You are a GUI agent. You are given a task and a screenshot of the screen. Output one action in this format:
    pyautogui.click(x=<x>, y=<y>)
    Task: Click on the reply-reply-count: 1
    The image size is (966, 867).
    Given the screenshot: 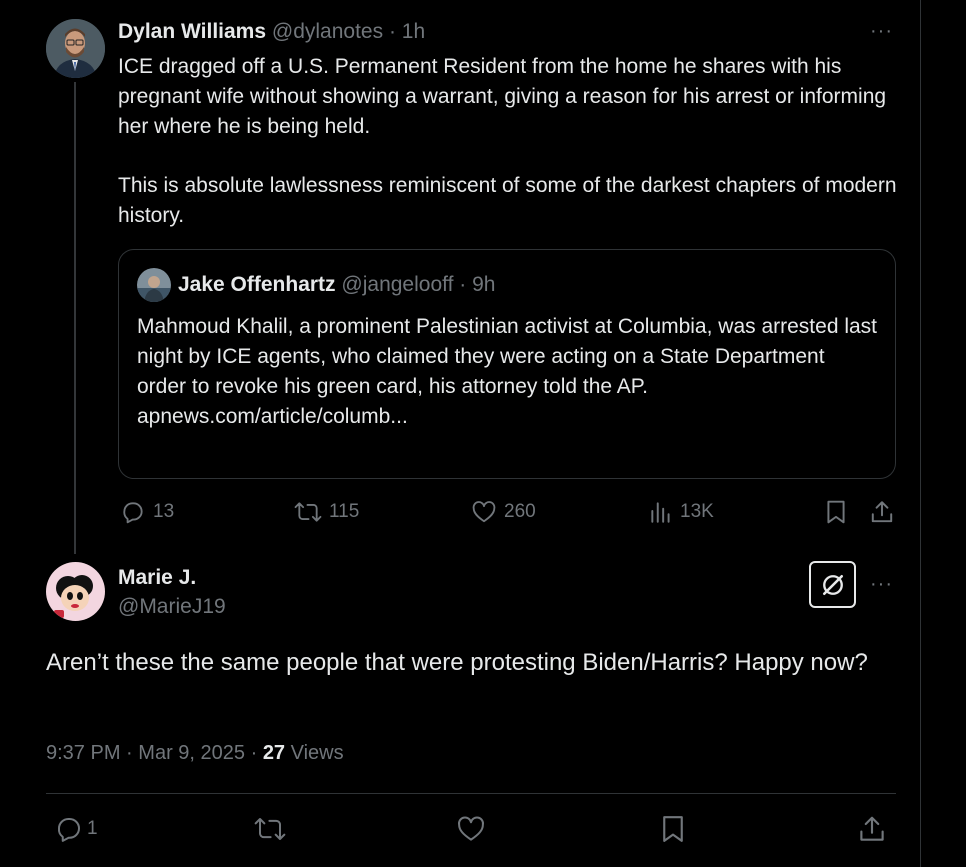 What is the action you would take?
    pyautogui.click(x=92, y=828)
    